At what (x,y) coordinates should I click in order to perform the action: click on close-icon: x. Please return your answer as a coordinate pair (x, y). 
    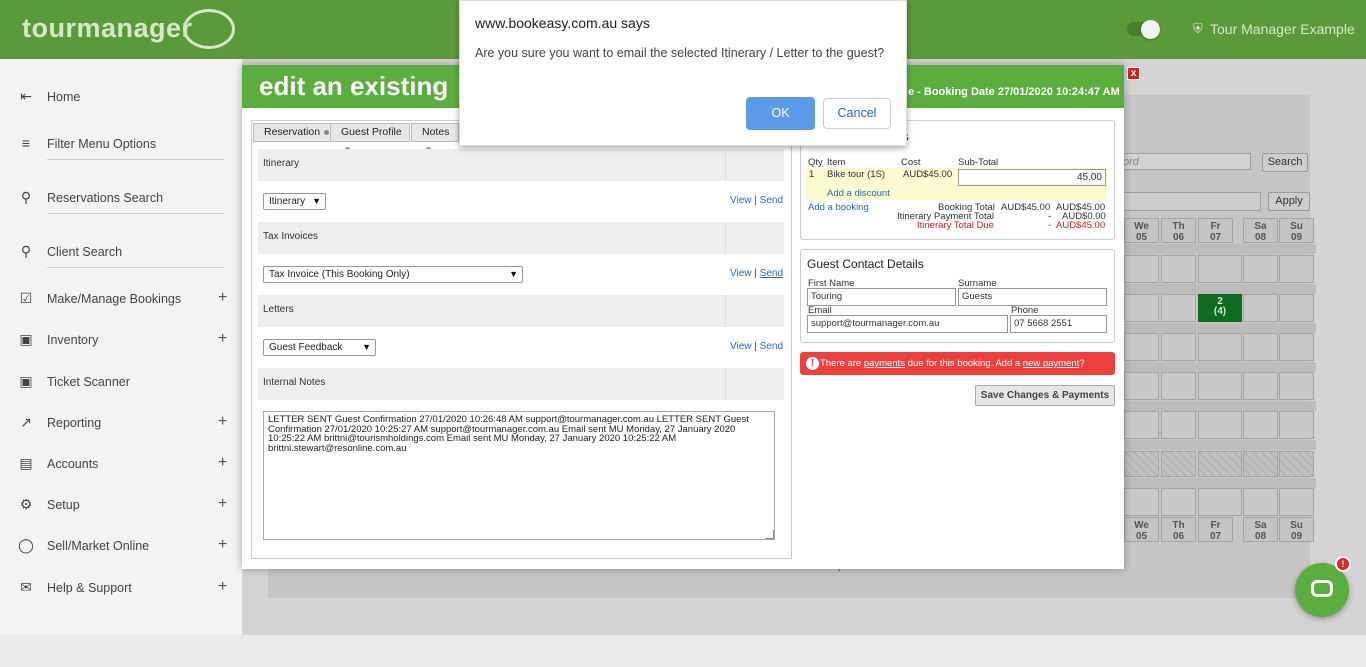
    Looking at the image, I should click on (1133, 73).